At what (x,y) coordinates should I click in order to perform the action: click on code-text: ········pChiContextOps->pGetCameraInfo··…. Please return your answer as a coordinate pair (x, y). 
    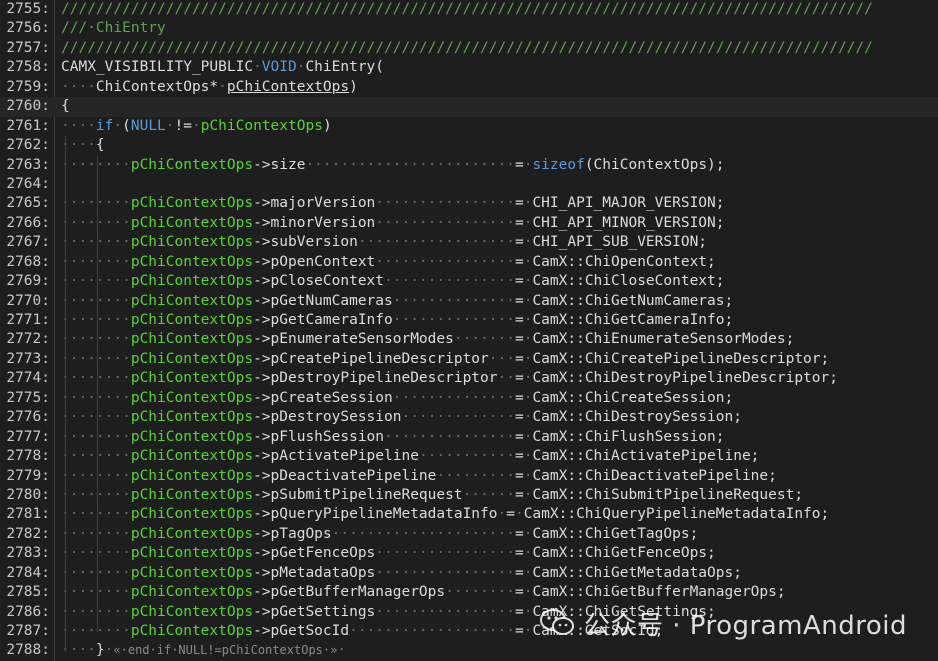
    Looking at the image, I should click on (397, 320).